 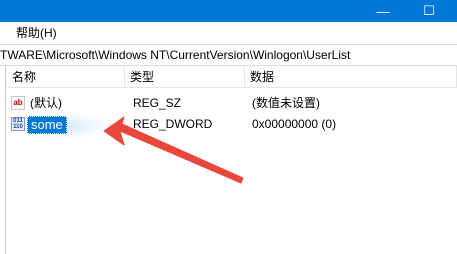 What do you see at coordinates (185, 77) in the screenshot?
I see `column-header-type: 类型` at bounding box center [185, 77].